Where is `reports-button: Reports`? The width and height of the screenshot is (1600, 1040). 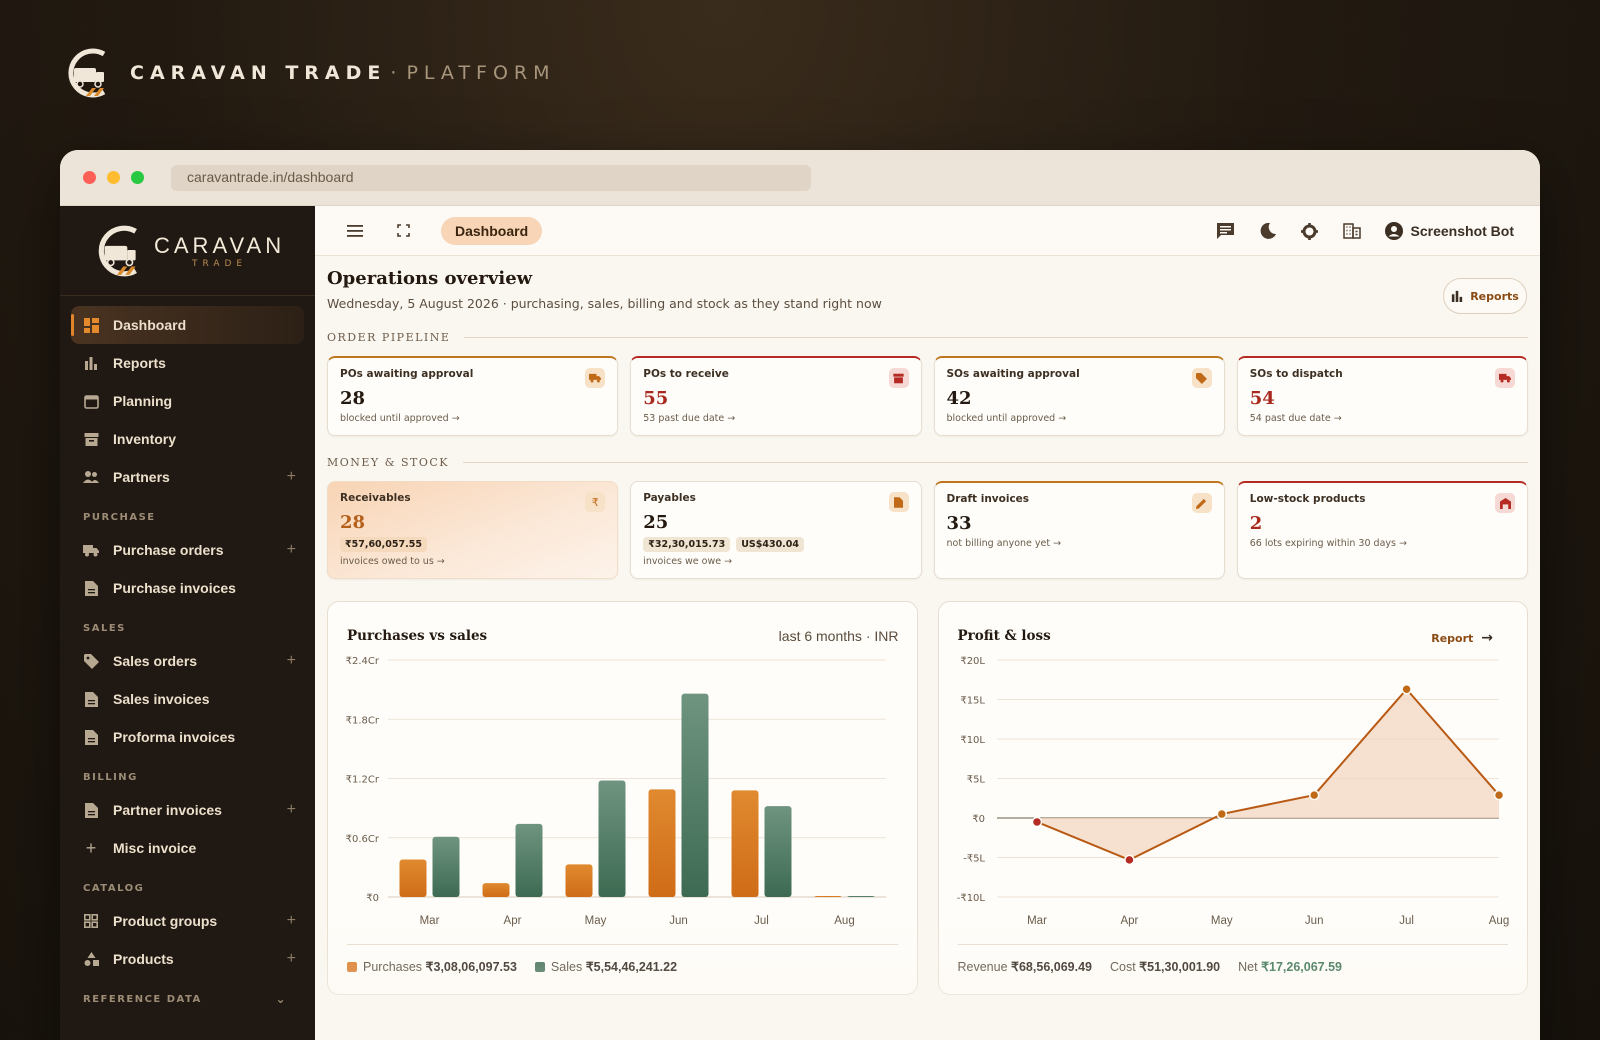 reports-button: Reports is located at coordinates (1485, 296).